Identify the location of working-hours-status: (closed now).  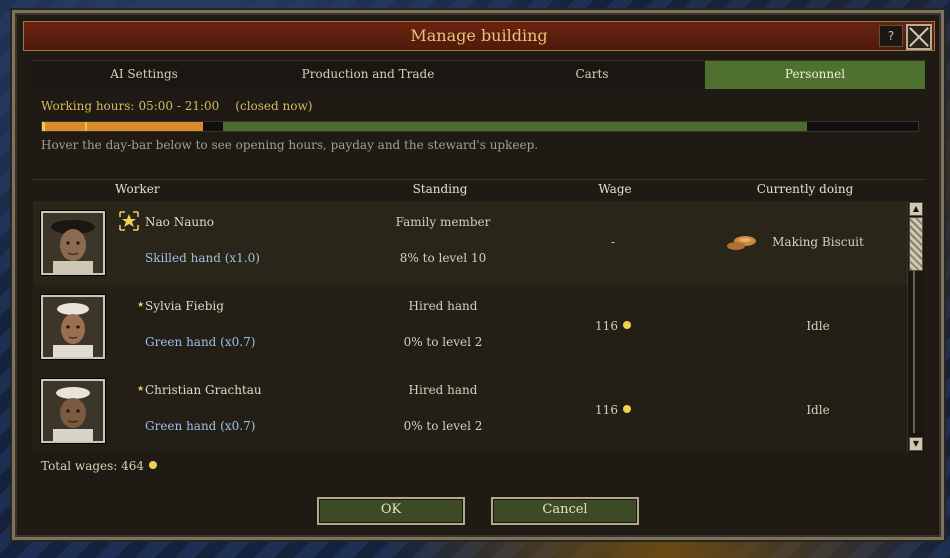
(274, 106).